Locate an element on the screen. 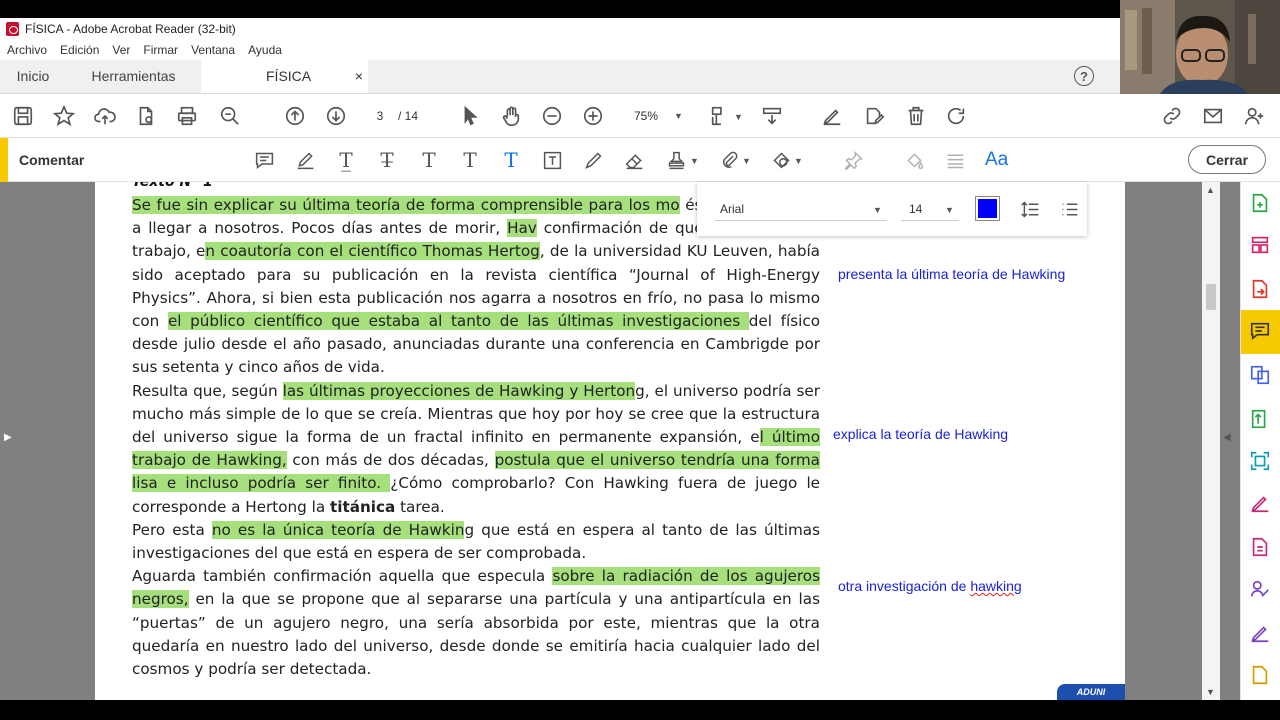 This screenshot has height=720, width=1280. scroll-mode-icon is located at coordinates (772, 116).